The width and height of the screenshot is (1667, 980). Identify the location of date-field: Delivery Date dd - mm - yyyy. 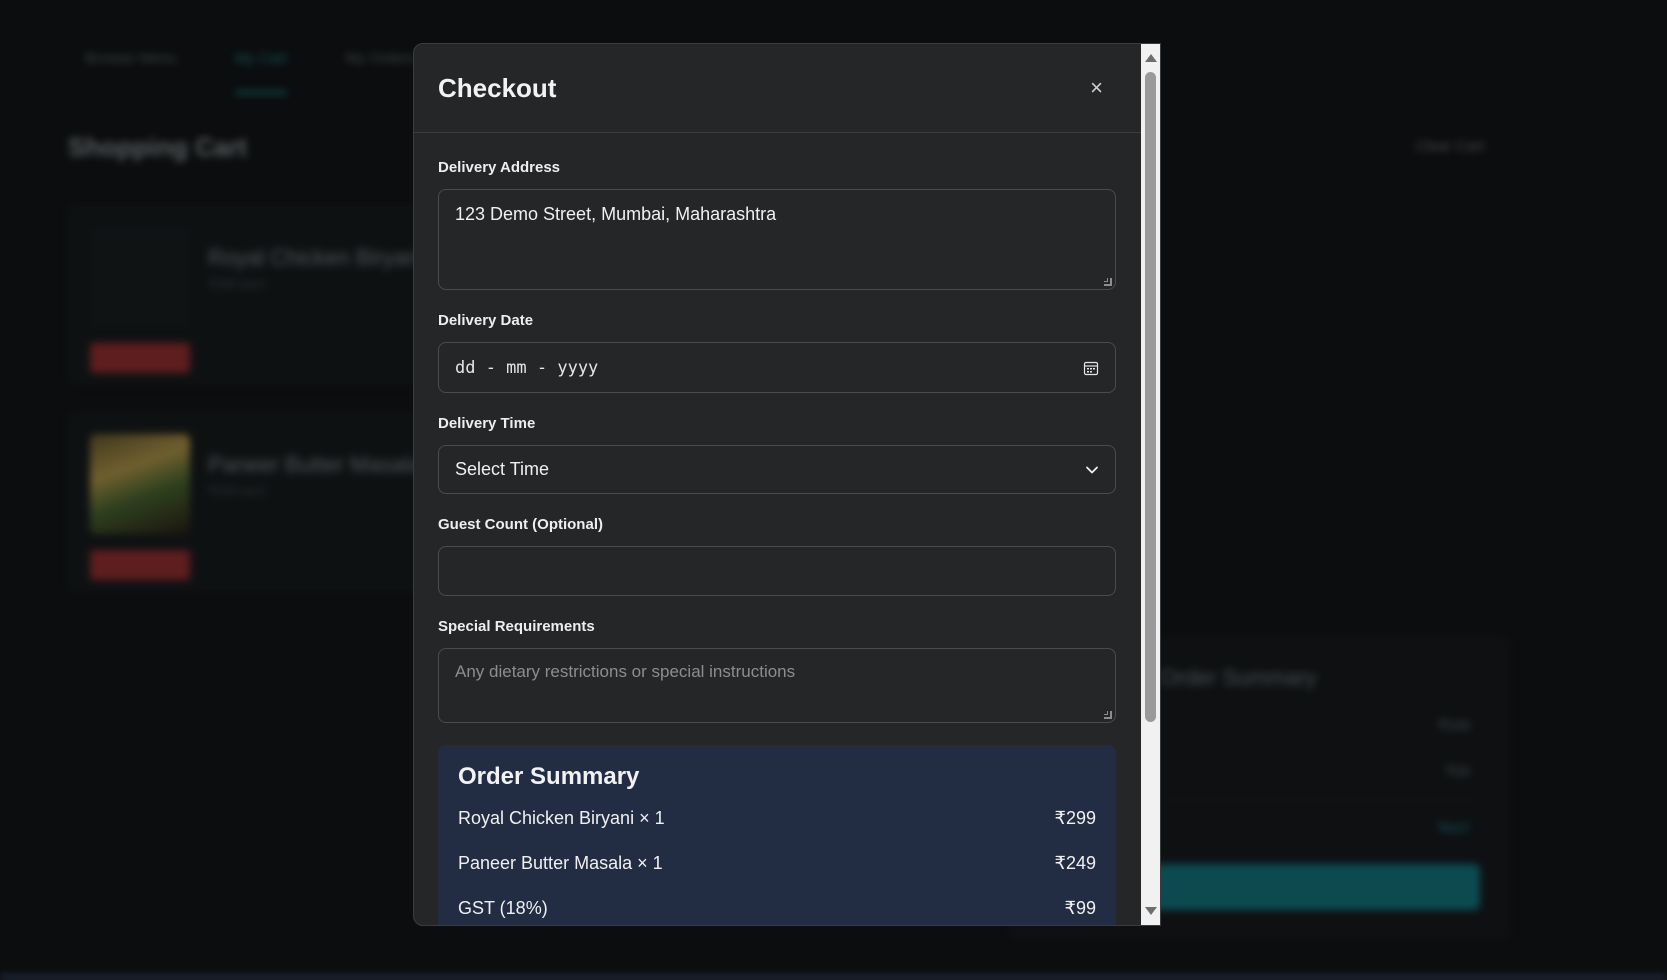
(777, 352).